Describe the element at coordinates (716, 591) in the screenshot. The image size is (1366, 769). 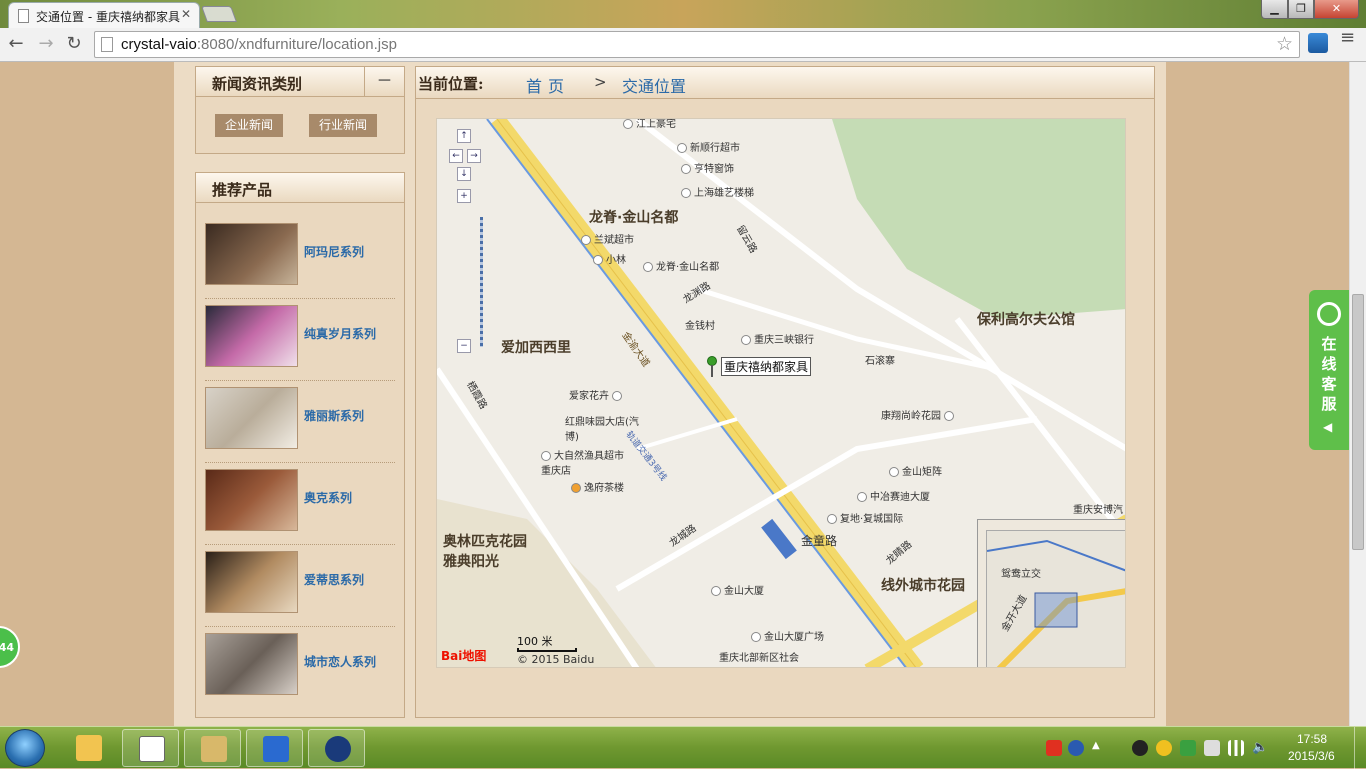
I see `poi-icon` at that location.